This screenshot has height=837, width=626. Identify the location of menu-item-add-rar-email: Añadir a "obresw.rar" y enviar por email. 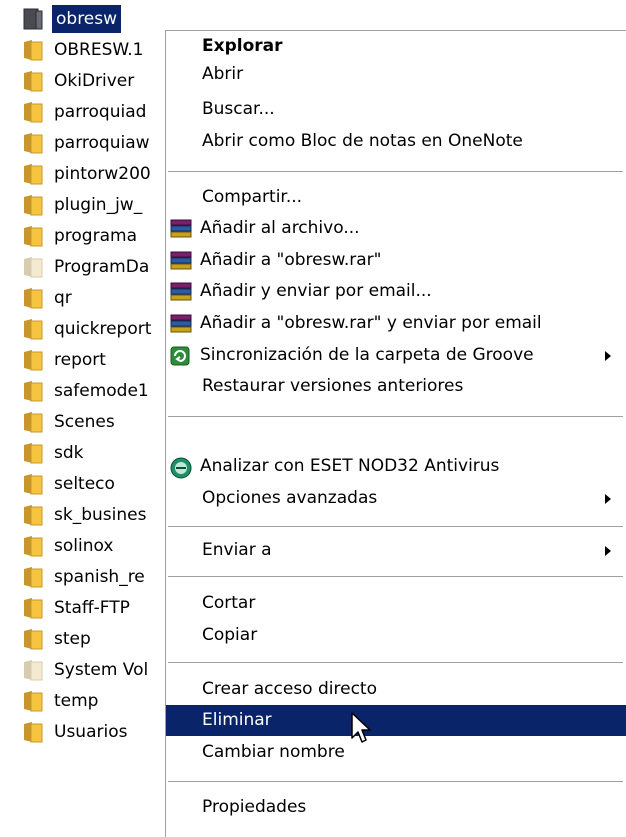
(396, 323).